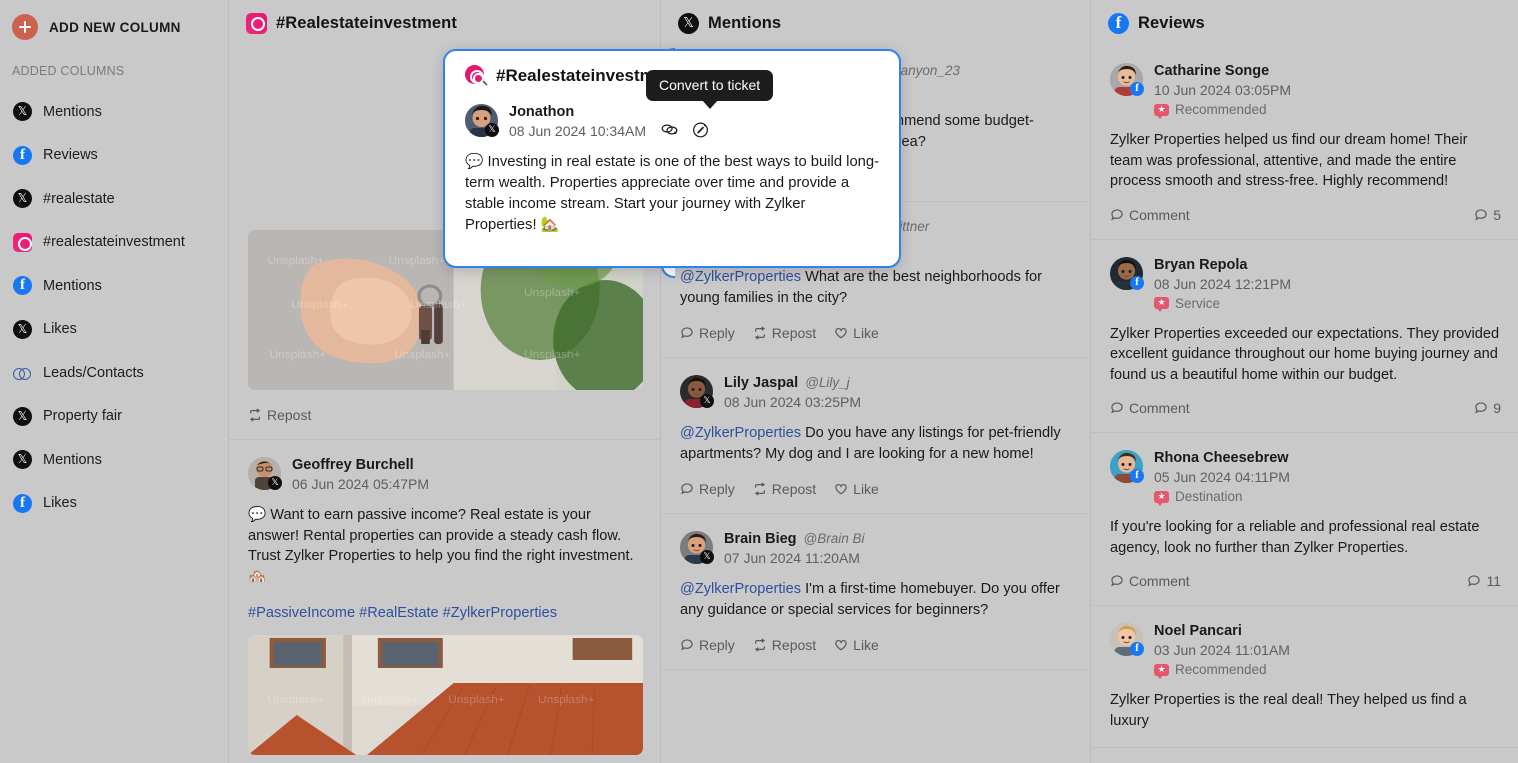 This screenshot has height=763, width=1518. Describe the element at coordinates (114, 20) in the screenshot. I see `add-new-column-button: ADD NEW COLUMN` at that location.